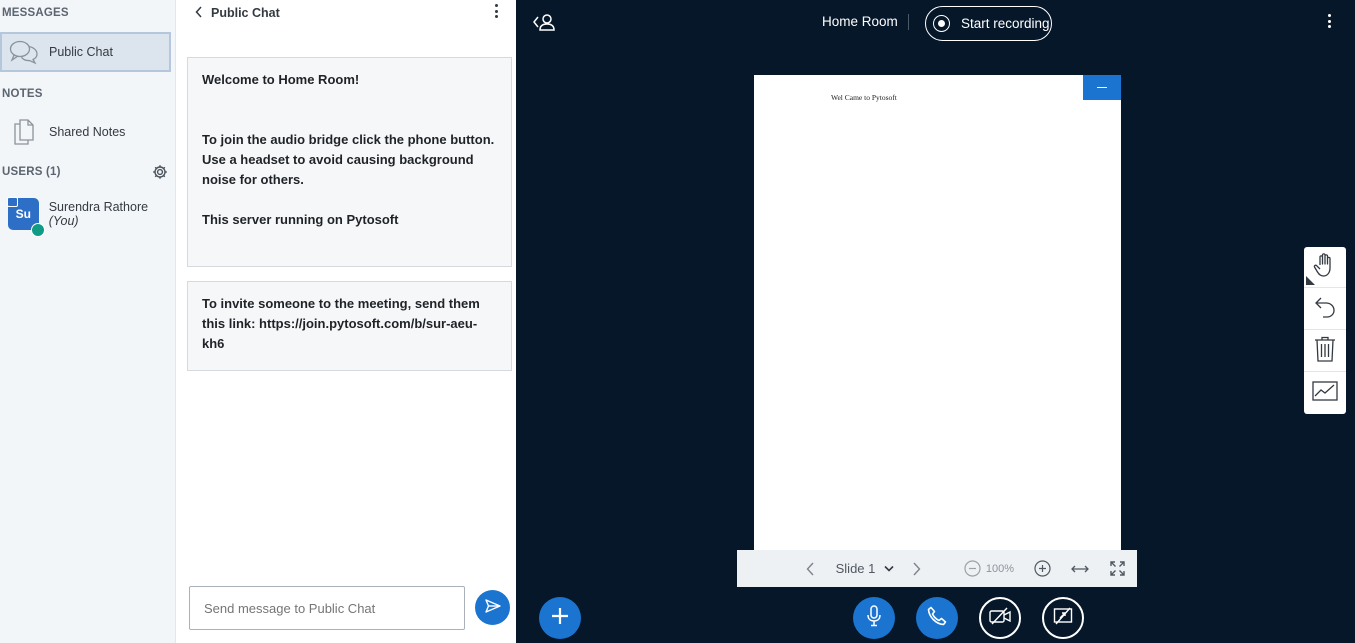 This screenshot has width=1355, height=643. Describe the element at coordinates (245, 13) in the screenshot. I see `chat-title: Public Chat` at that location.